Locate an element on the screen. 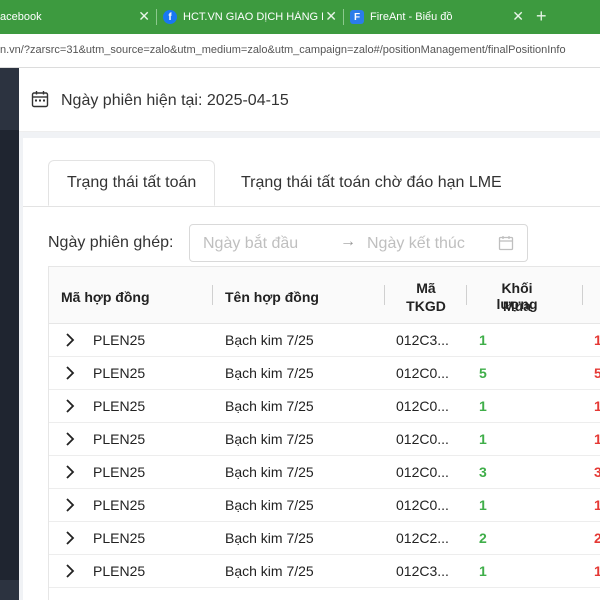 The height and width of the screenshot is (600, 600). start-date-input: Ngày bắt đầu is located at coordinates (250, 244).